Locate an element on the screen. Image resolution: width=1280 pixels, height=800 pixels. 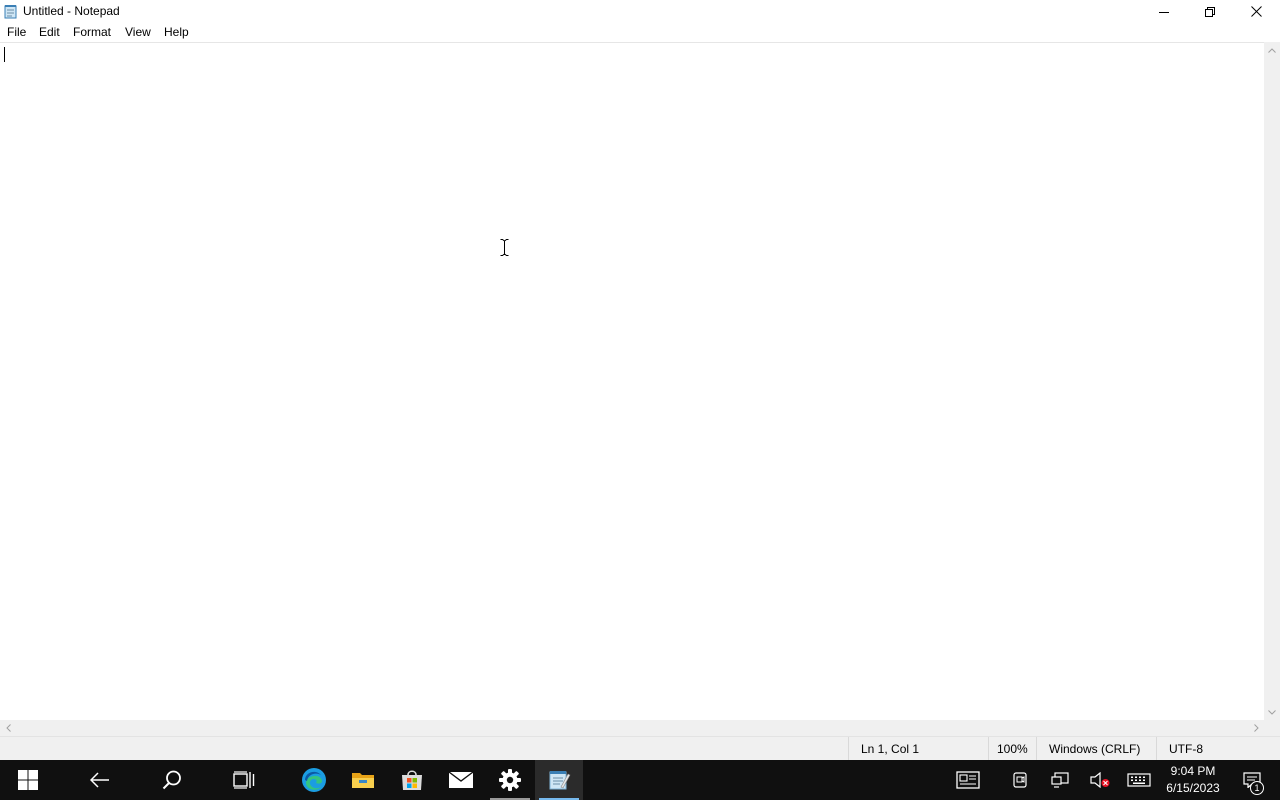
file-explorer-icon is located at coordinates (363, 780).